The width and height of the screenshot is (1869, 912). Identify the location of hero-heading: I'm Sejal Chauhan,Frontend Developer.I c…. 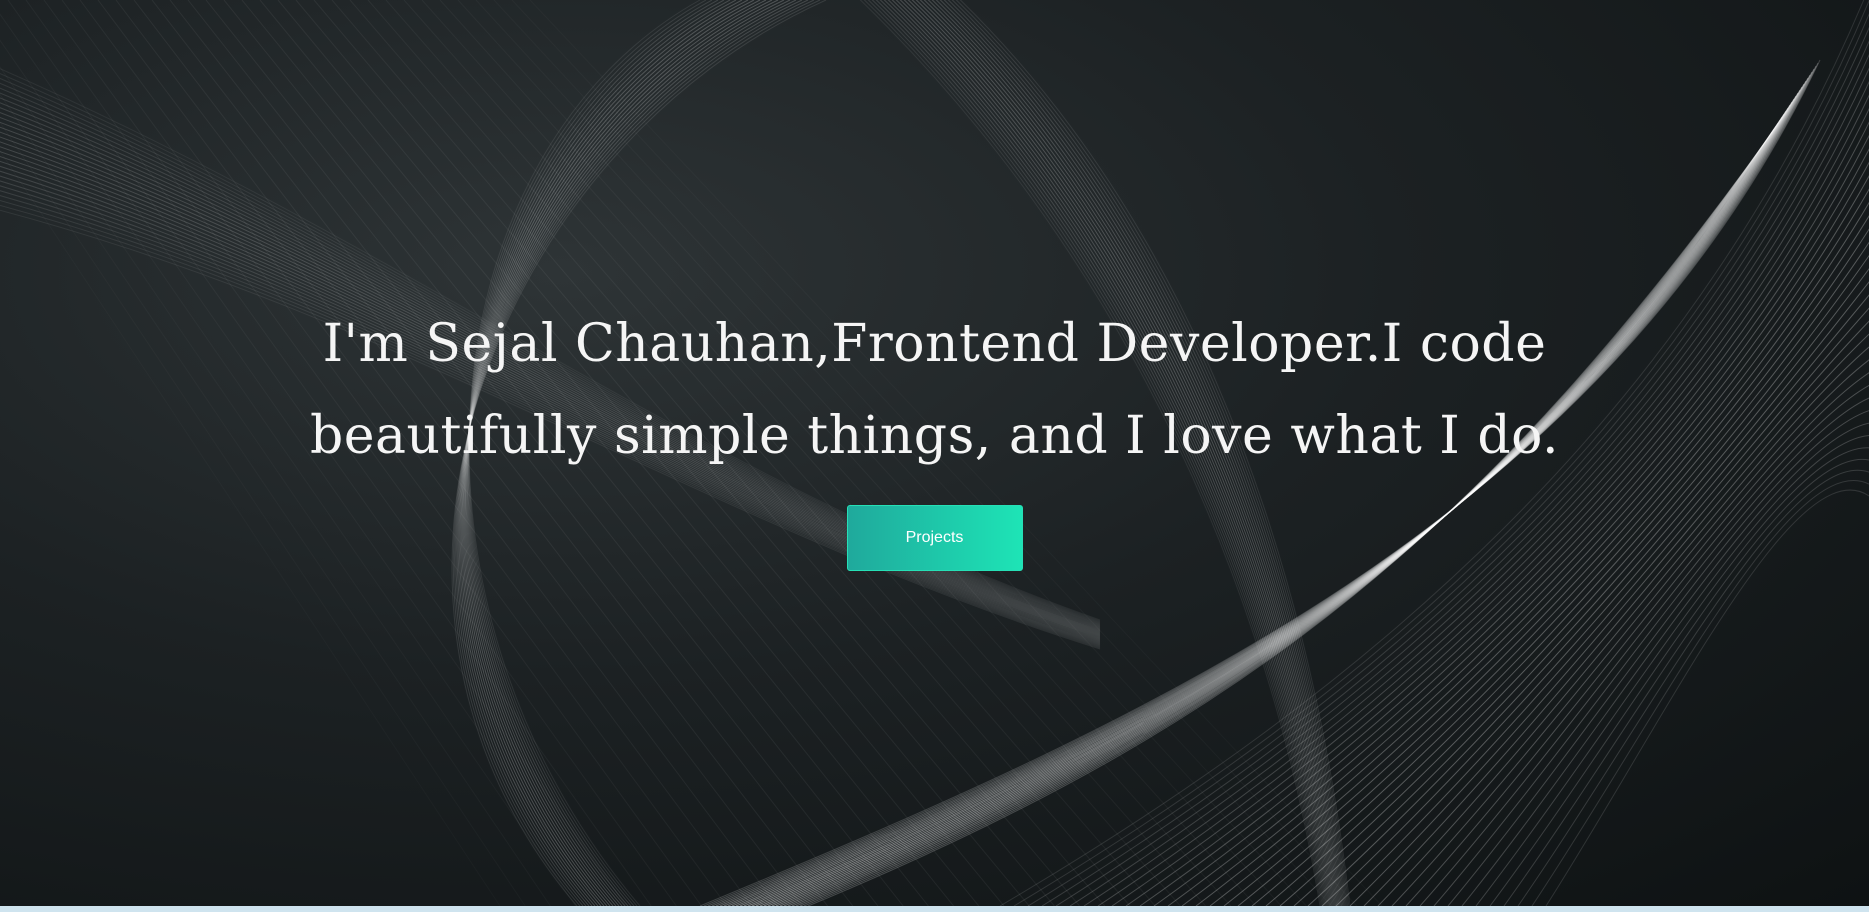
(934, 390).